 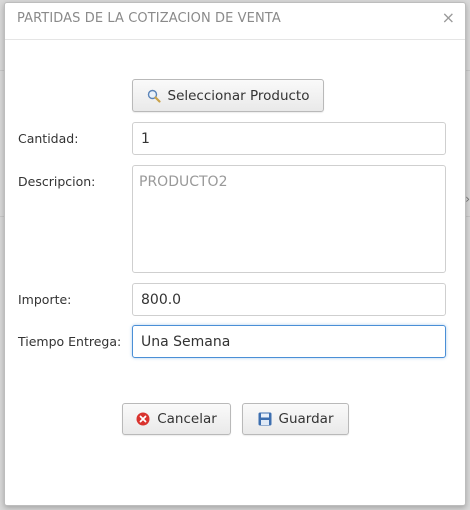 What do you see at coordinates (289, 341) in the screenshot?
I see `tiempo-entrega-input` at bounding box center [289, 341].